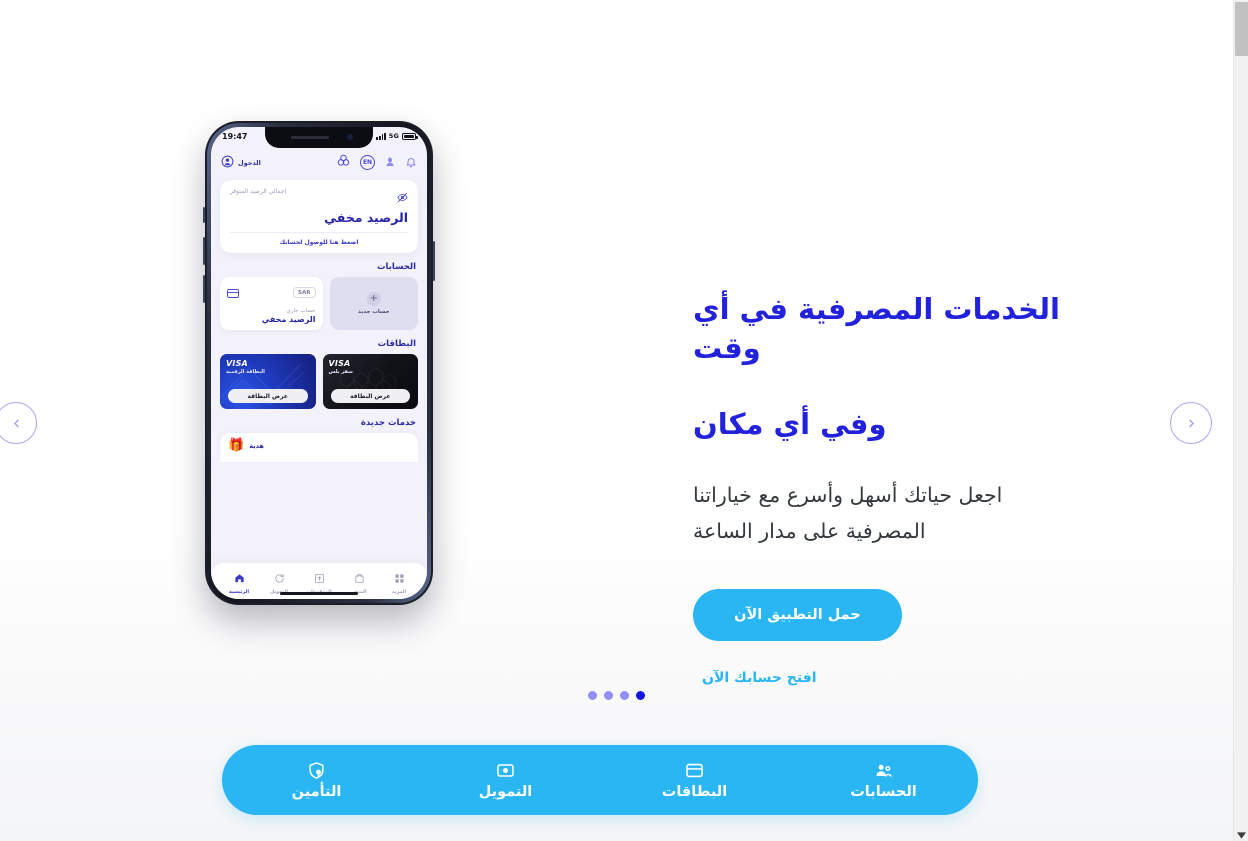 This screenshot has width=1248, height=841. Describe the element at coordinates (271, 292) in the screenshot. I see `account-card-top: SAR` at that location.